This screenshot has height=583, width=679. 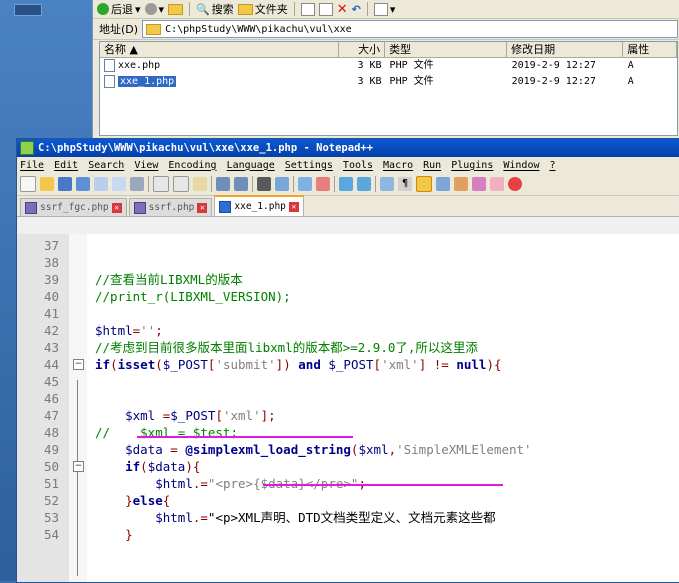 What do you see at coordinates (264, 184) in the screenshot?
I see `find-icon` at bounding box center [264, 184].